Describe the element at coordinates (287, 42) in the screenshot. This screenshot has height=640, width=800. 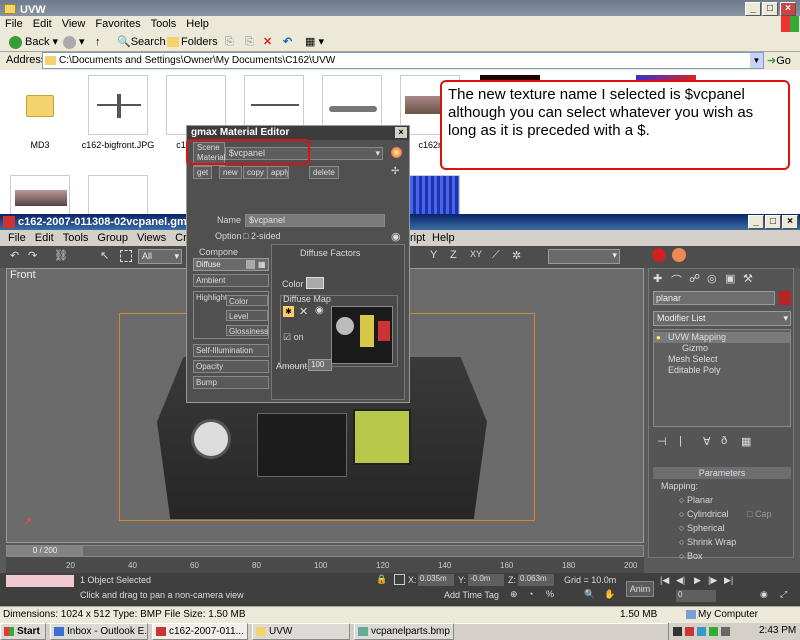
I see `undo-icon: ↶` at that location.